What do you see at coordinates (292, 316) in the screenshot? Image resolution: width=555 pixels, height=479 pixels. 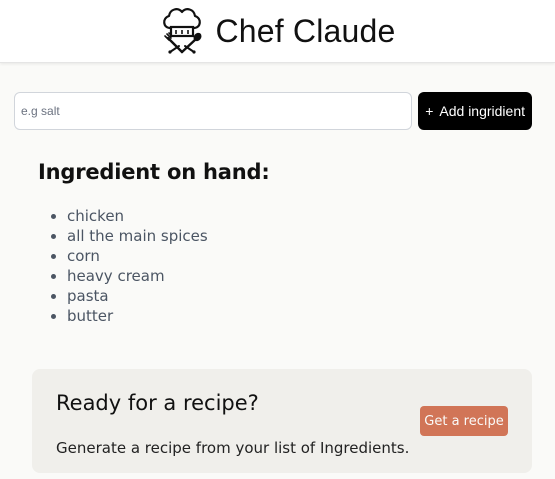 I see `ingredient-item: butter` at bounding box center [292, 316].